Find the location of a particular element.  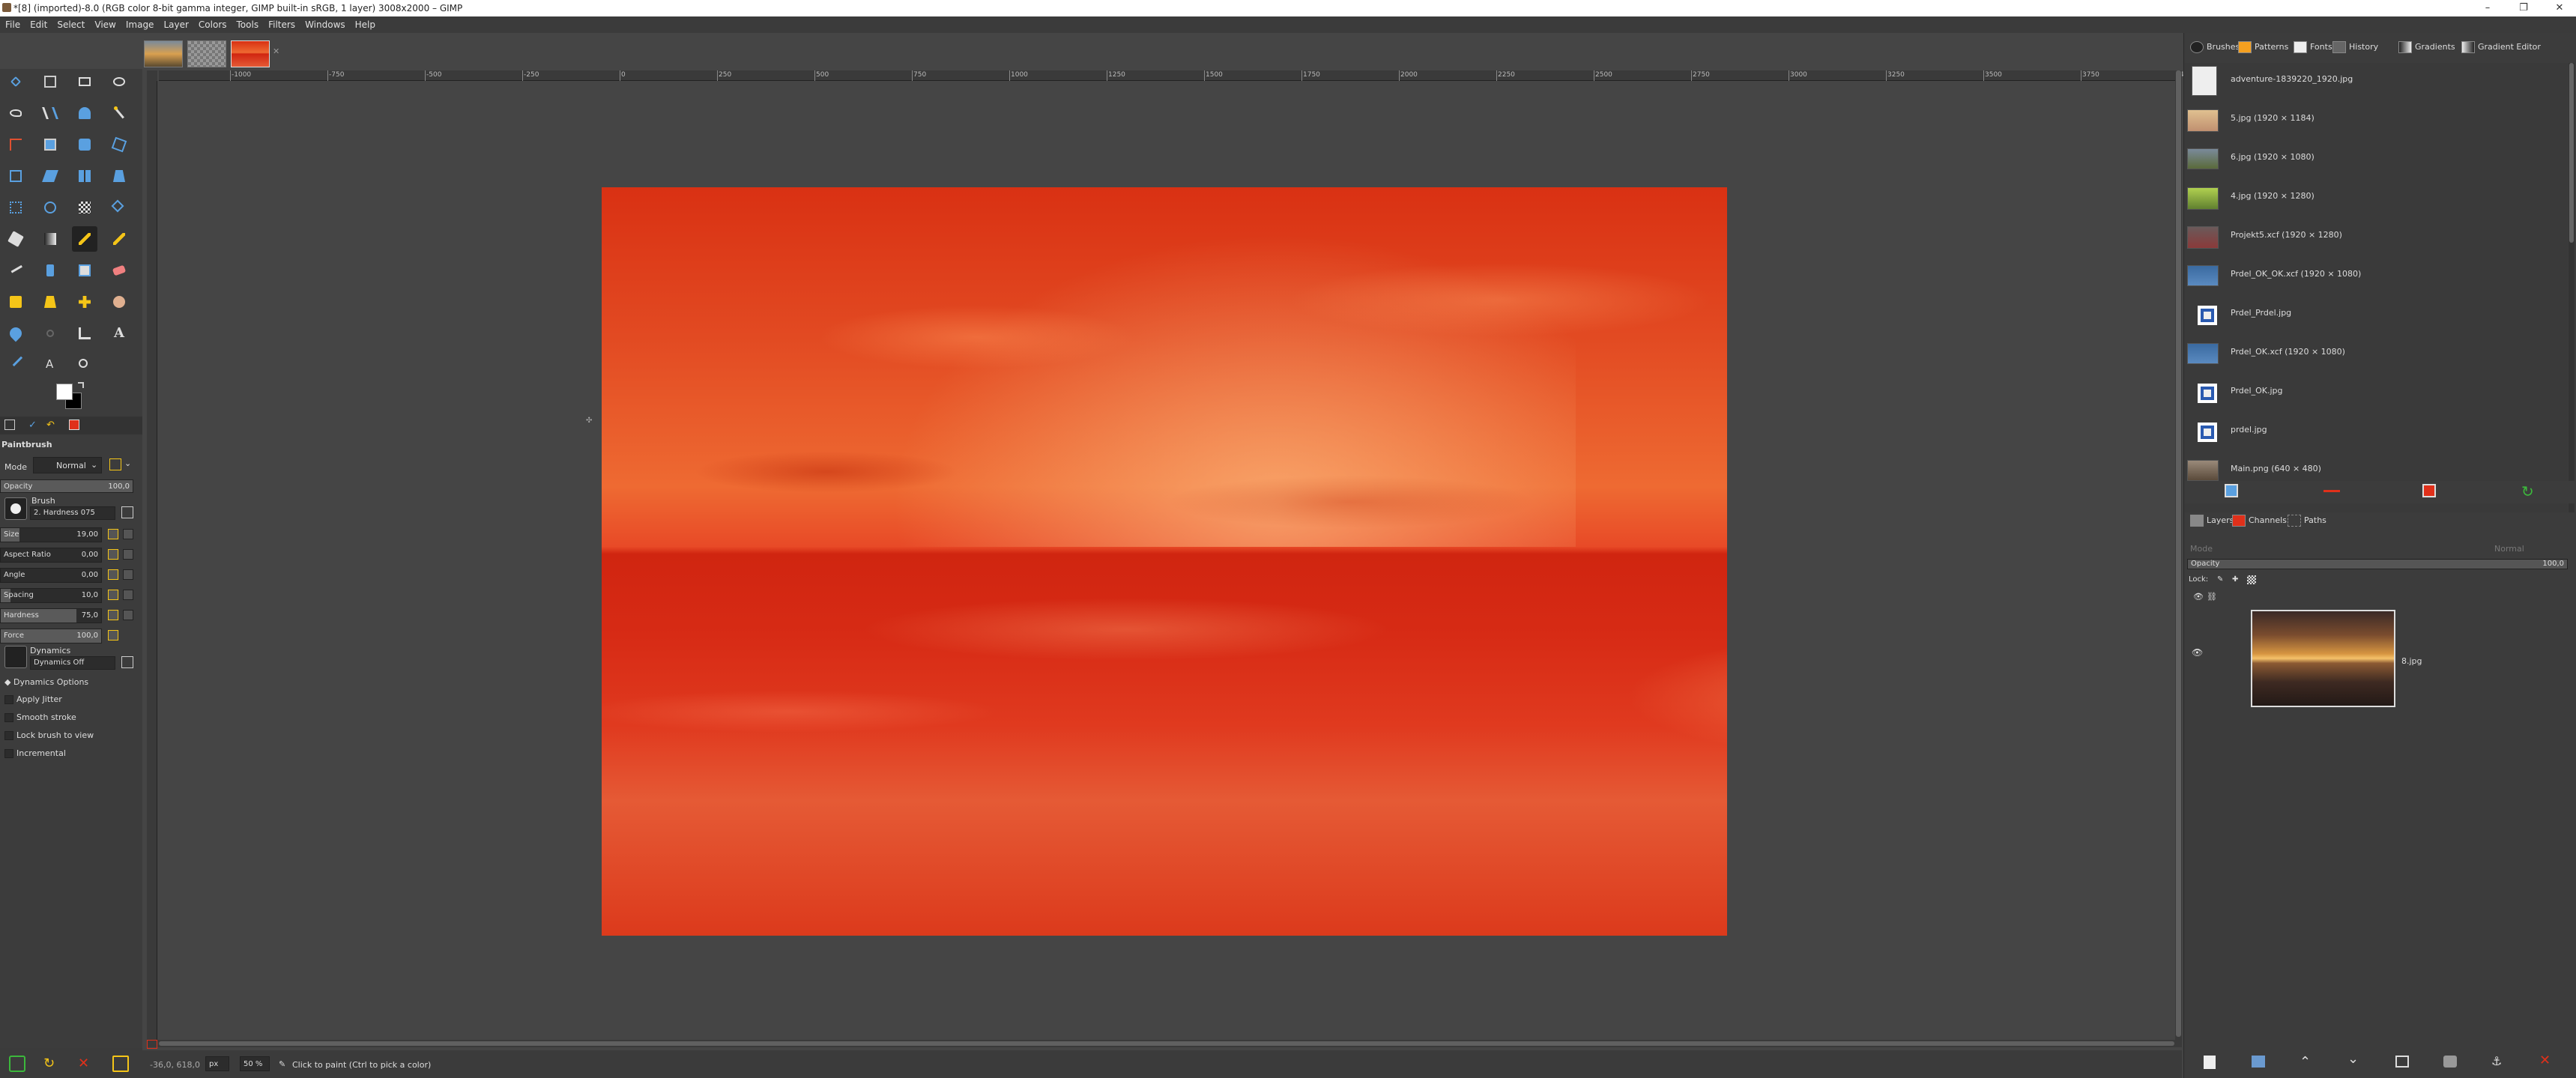

list-item: Prdel_Prdel.jpg is located at coordinates (2374, 315).